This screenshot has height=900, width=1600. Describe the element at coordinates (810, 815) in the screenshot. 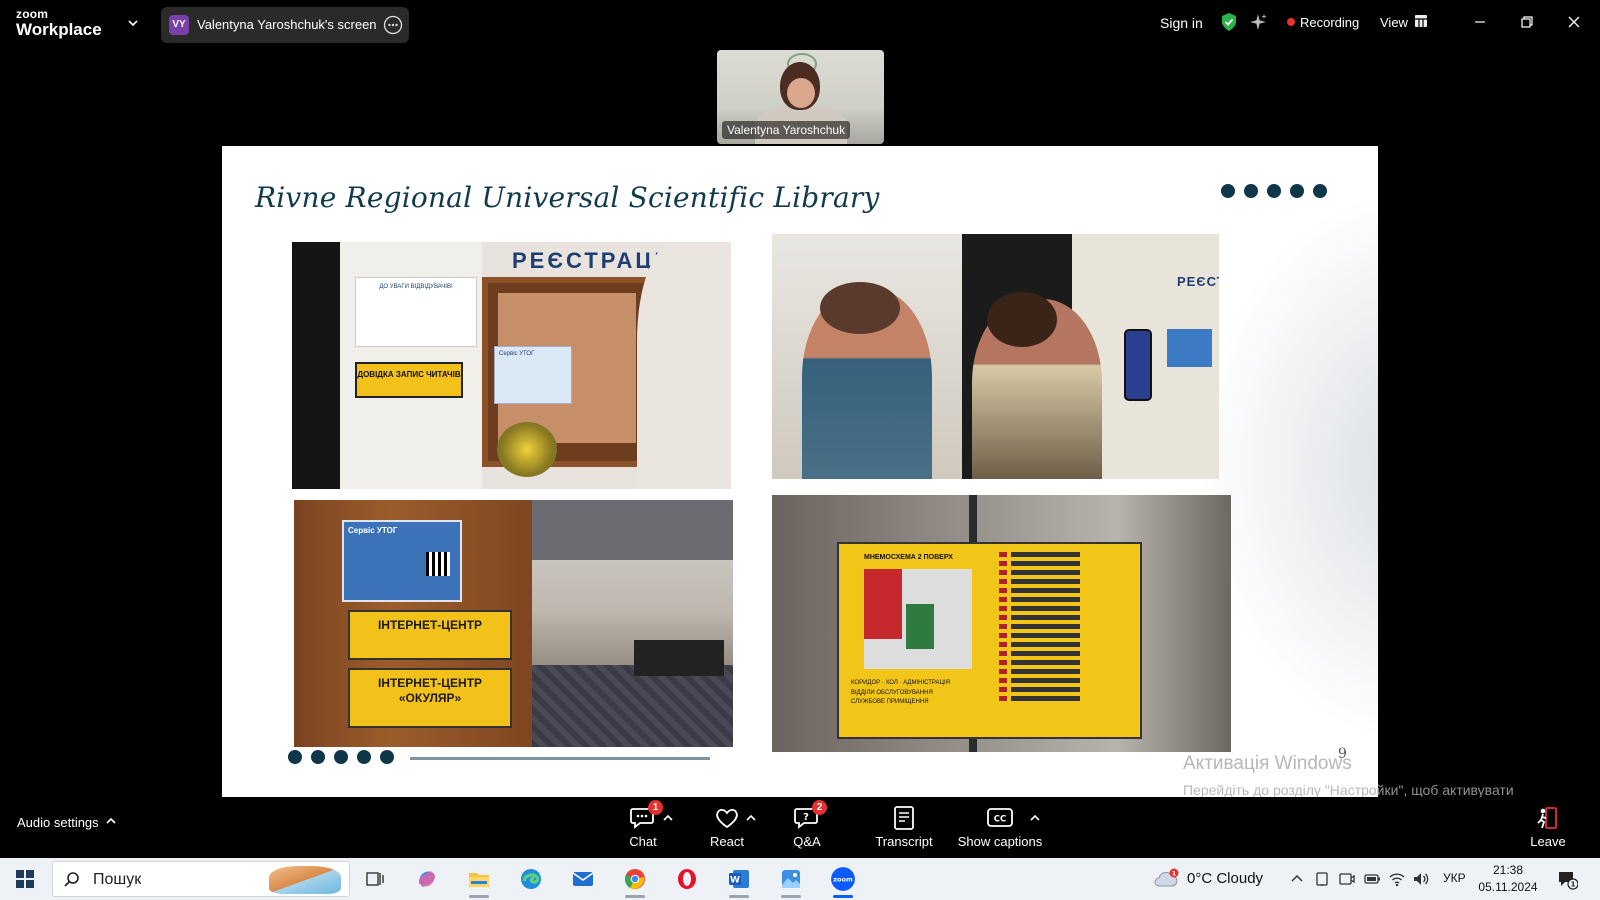

I see `qa-icon: ? 2` at that location.